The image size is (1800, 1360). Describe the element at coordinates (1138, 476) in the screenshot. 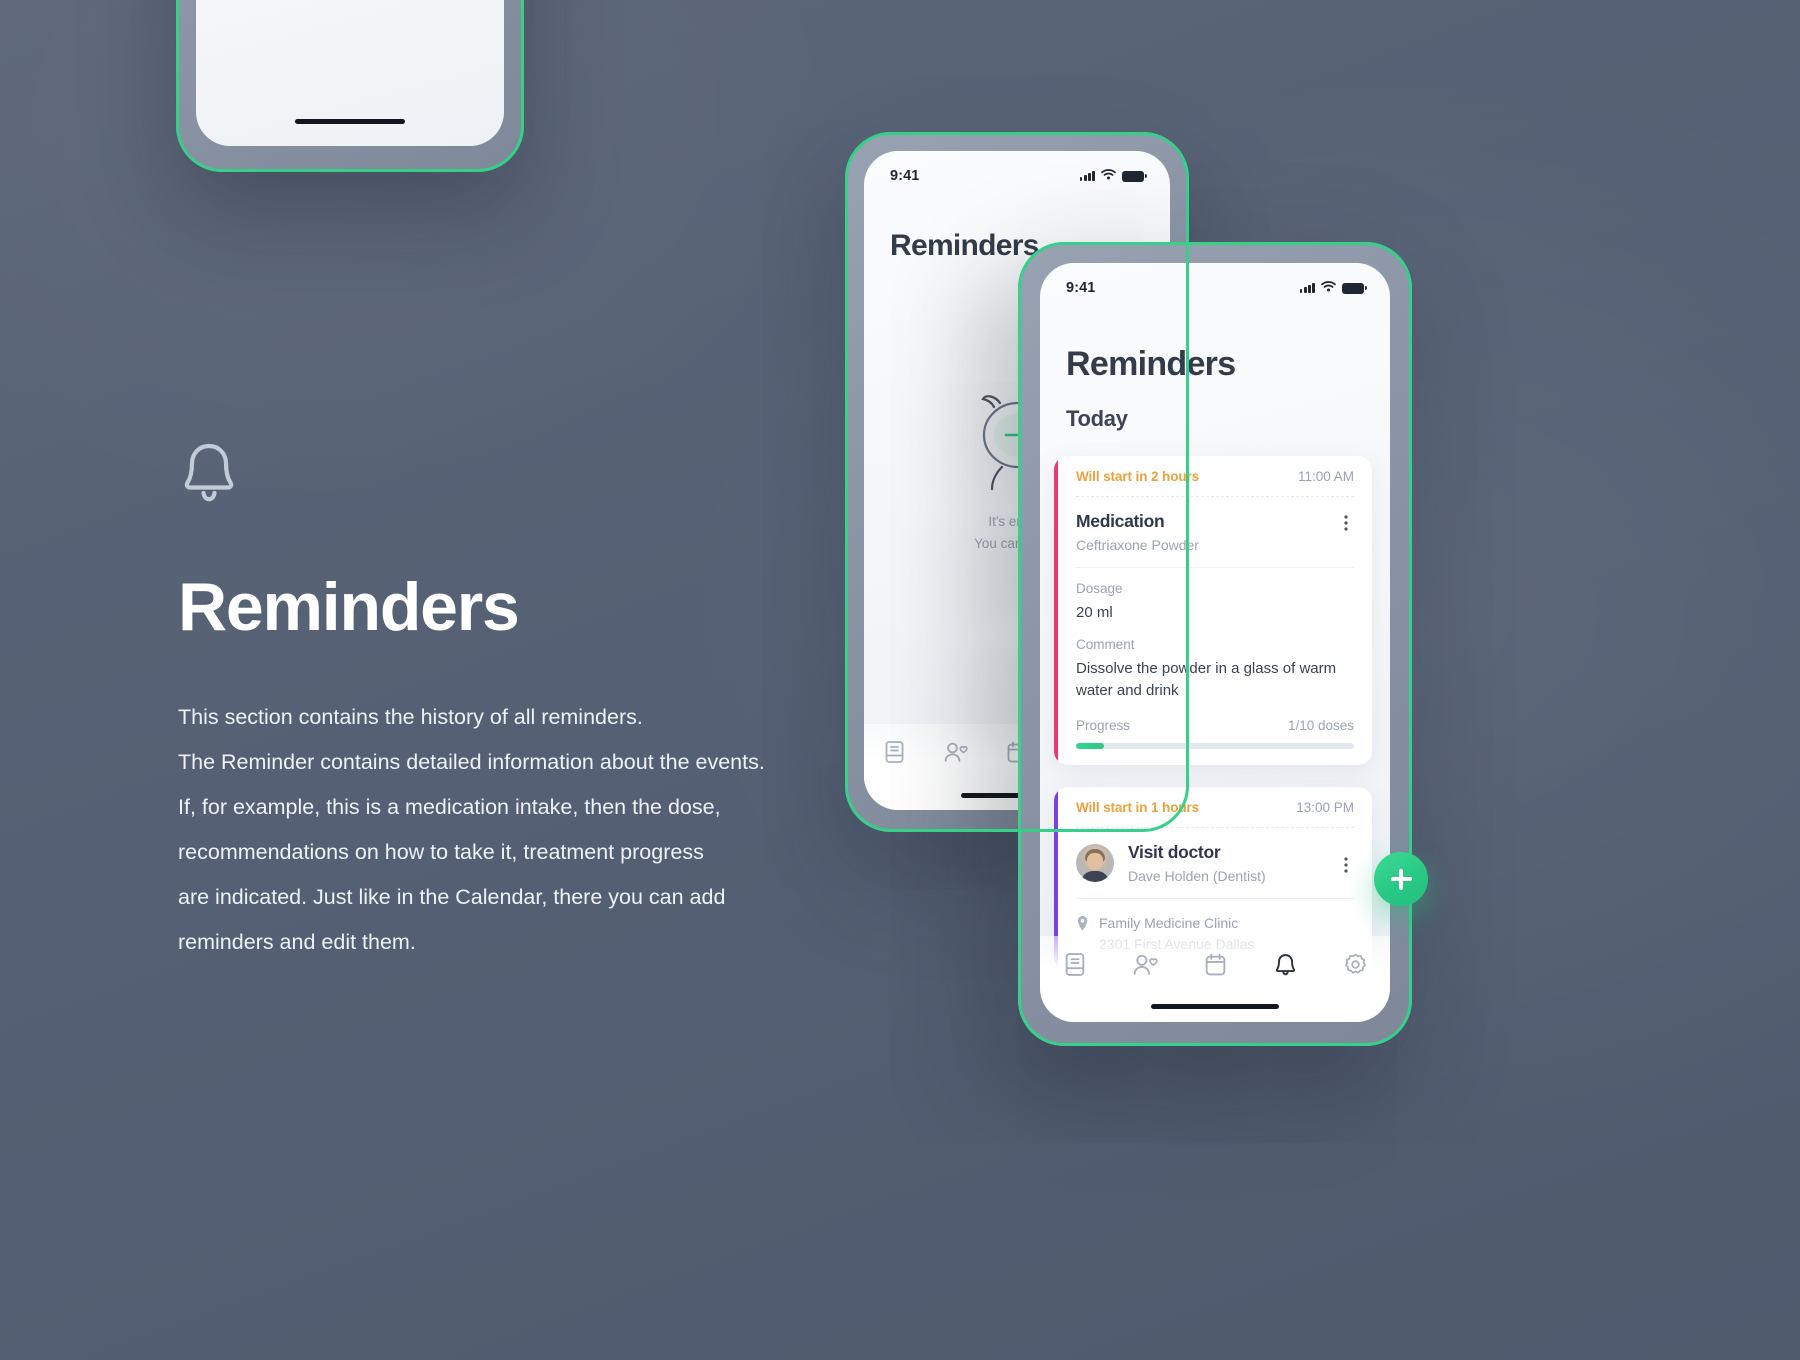

I see `reminder-countdown: Will start in 2 hours` at that location.